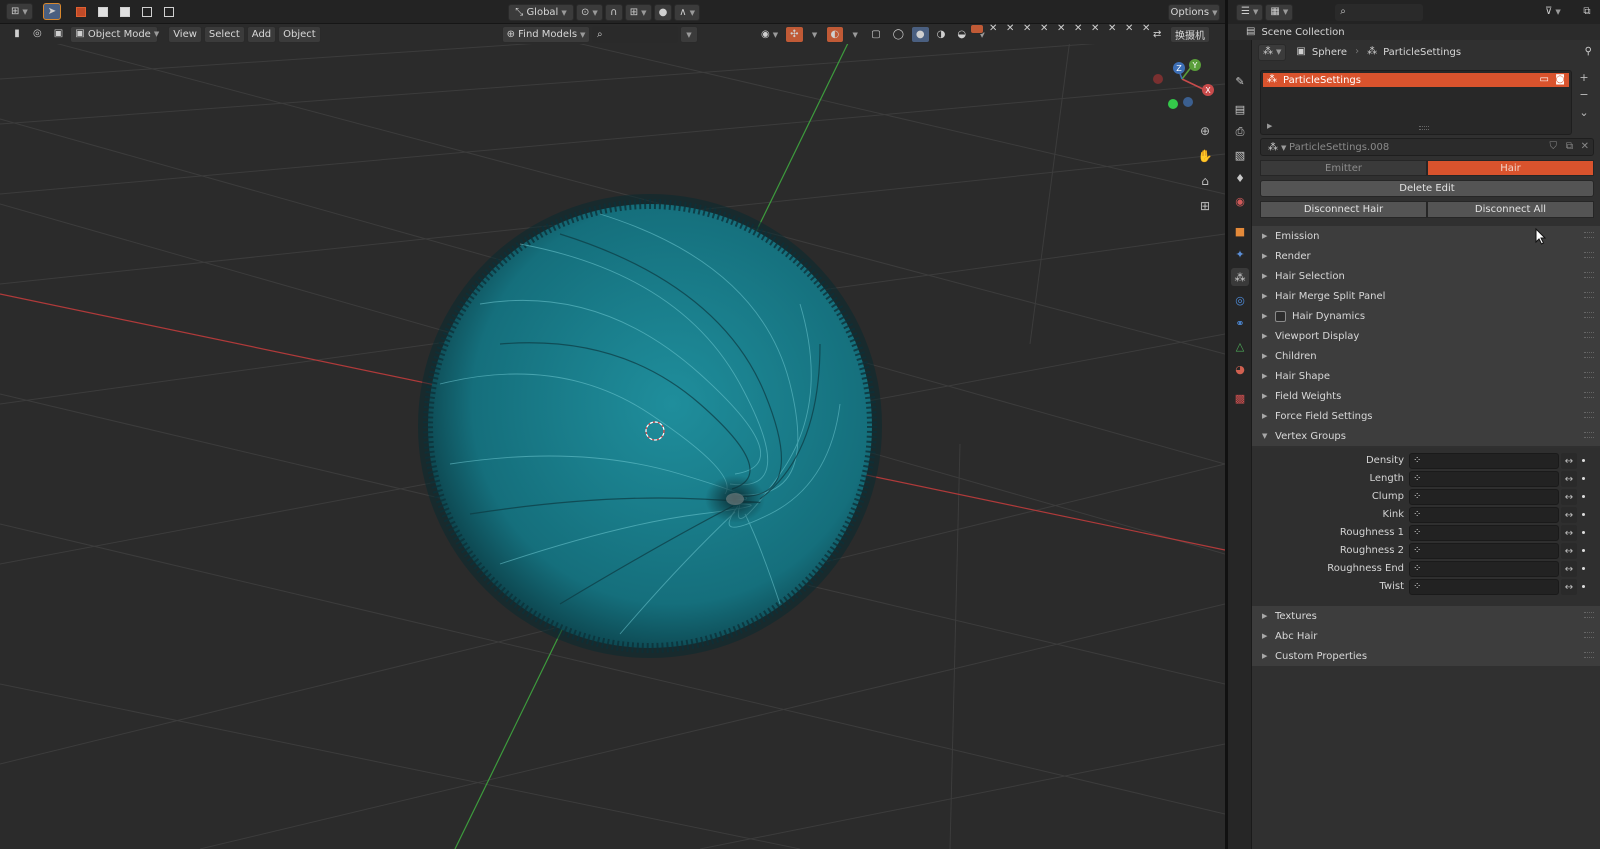 This screenshot has height=849, width=1600. What do you see at coordinates (1424, 128) in the screenshot?
I see `list-resize-grip` at bounding box center [1424, 128].